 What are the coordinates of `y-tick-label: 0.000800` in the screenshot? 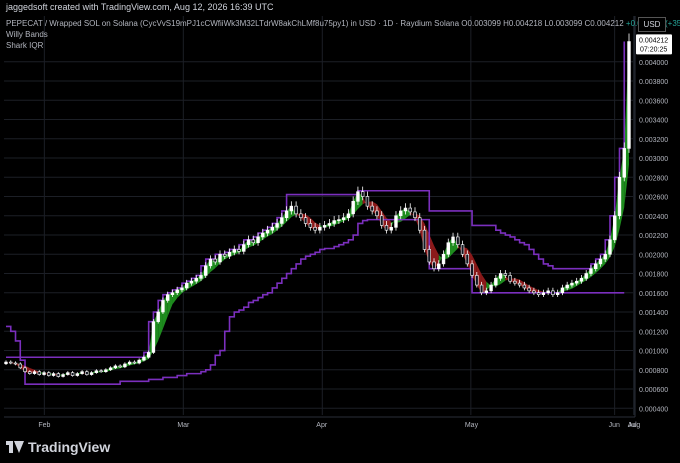 It's located at (653, 371).